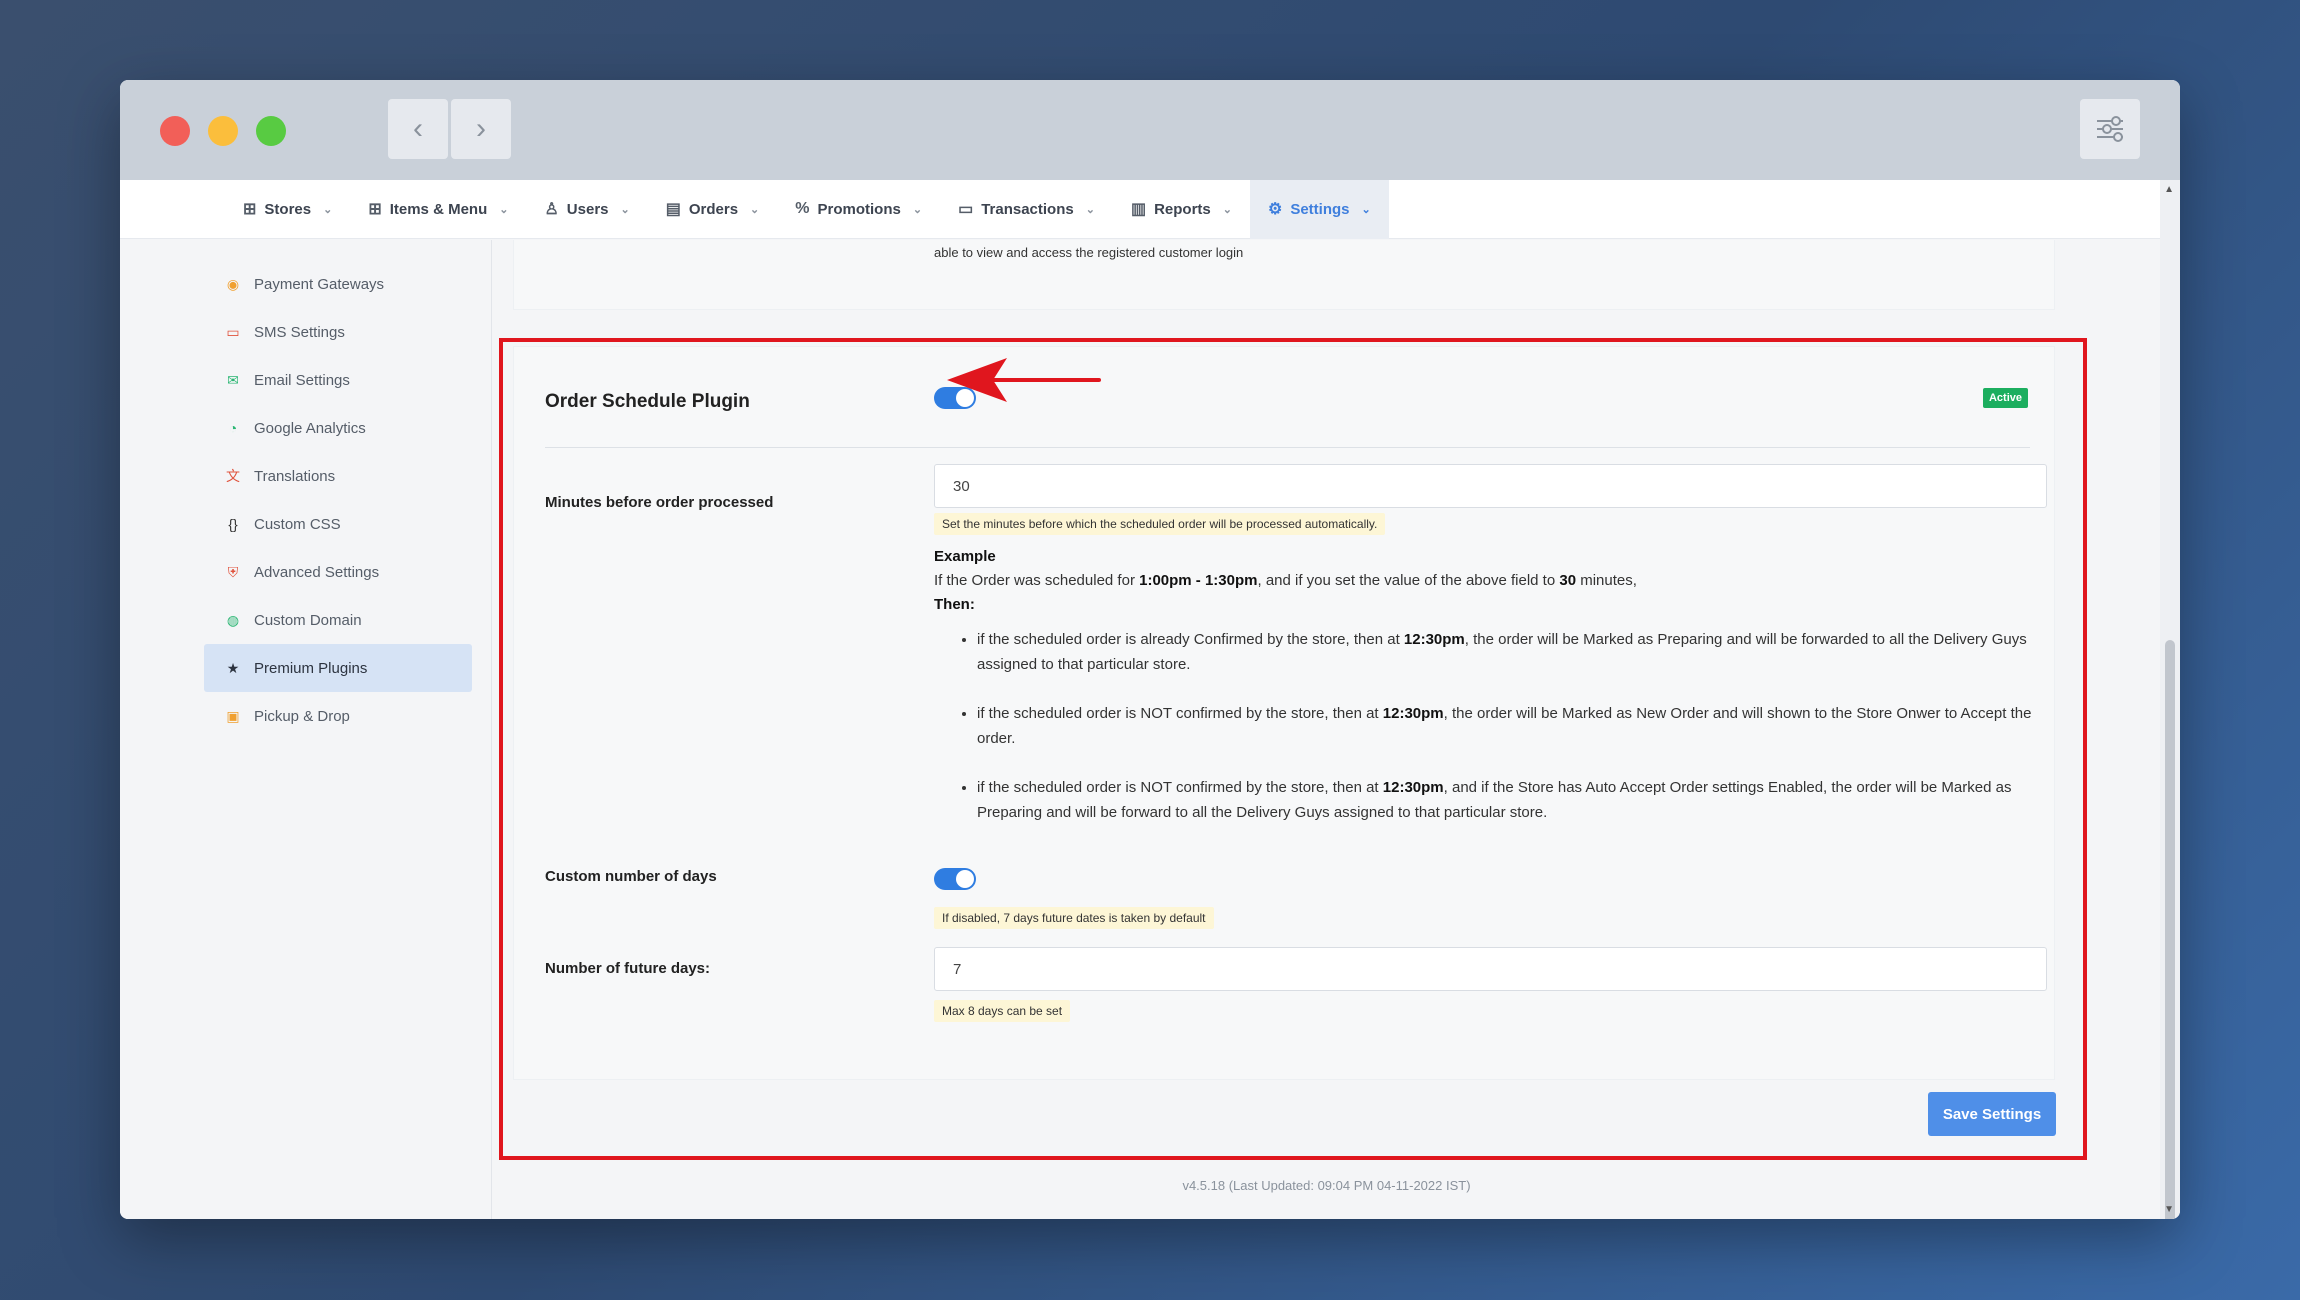  What do you see at coordinates (2005, 398) in the screenshot?
I see `status-badge: Active` at bounding box center [2005, 398].